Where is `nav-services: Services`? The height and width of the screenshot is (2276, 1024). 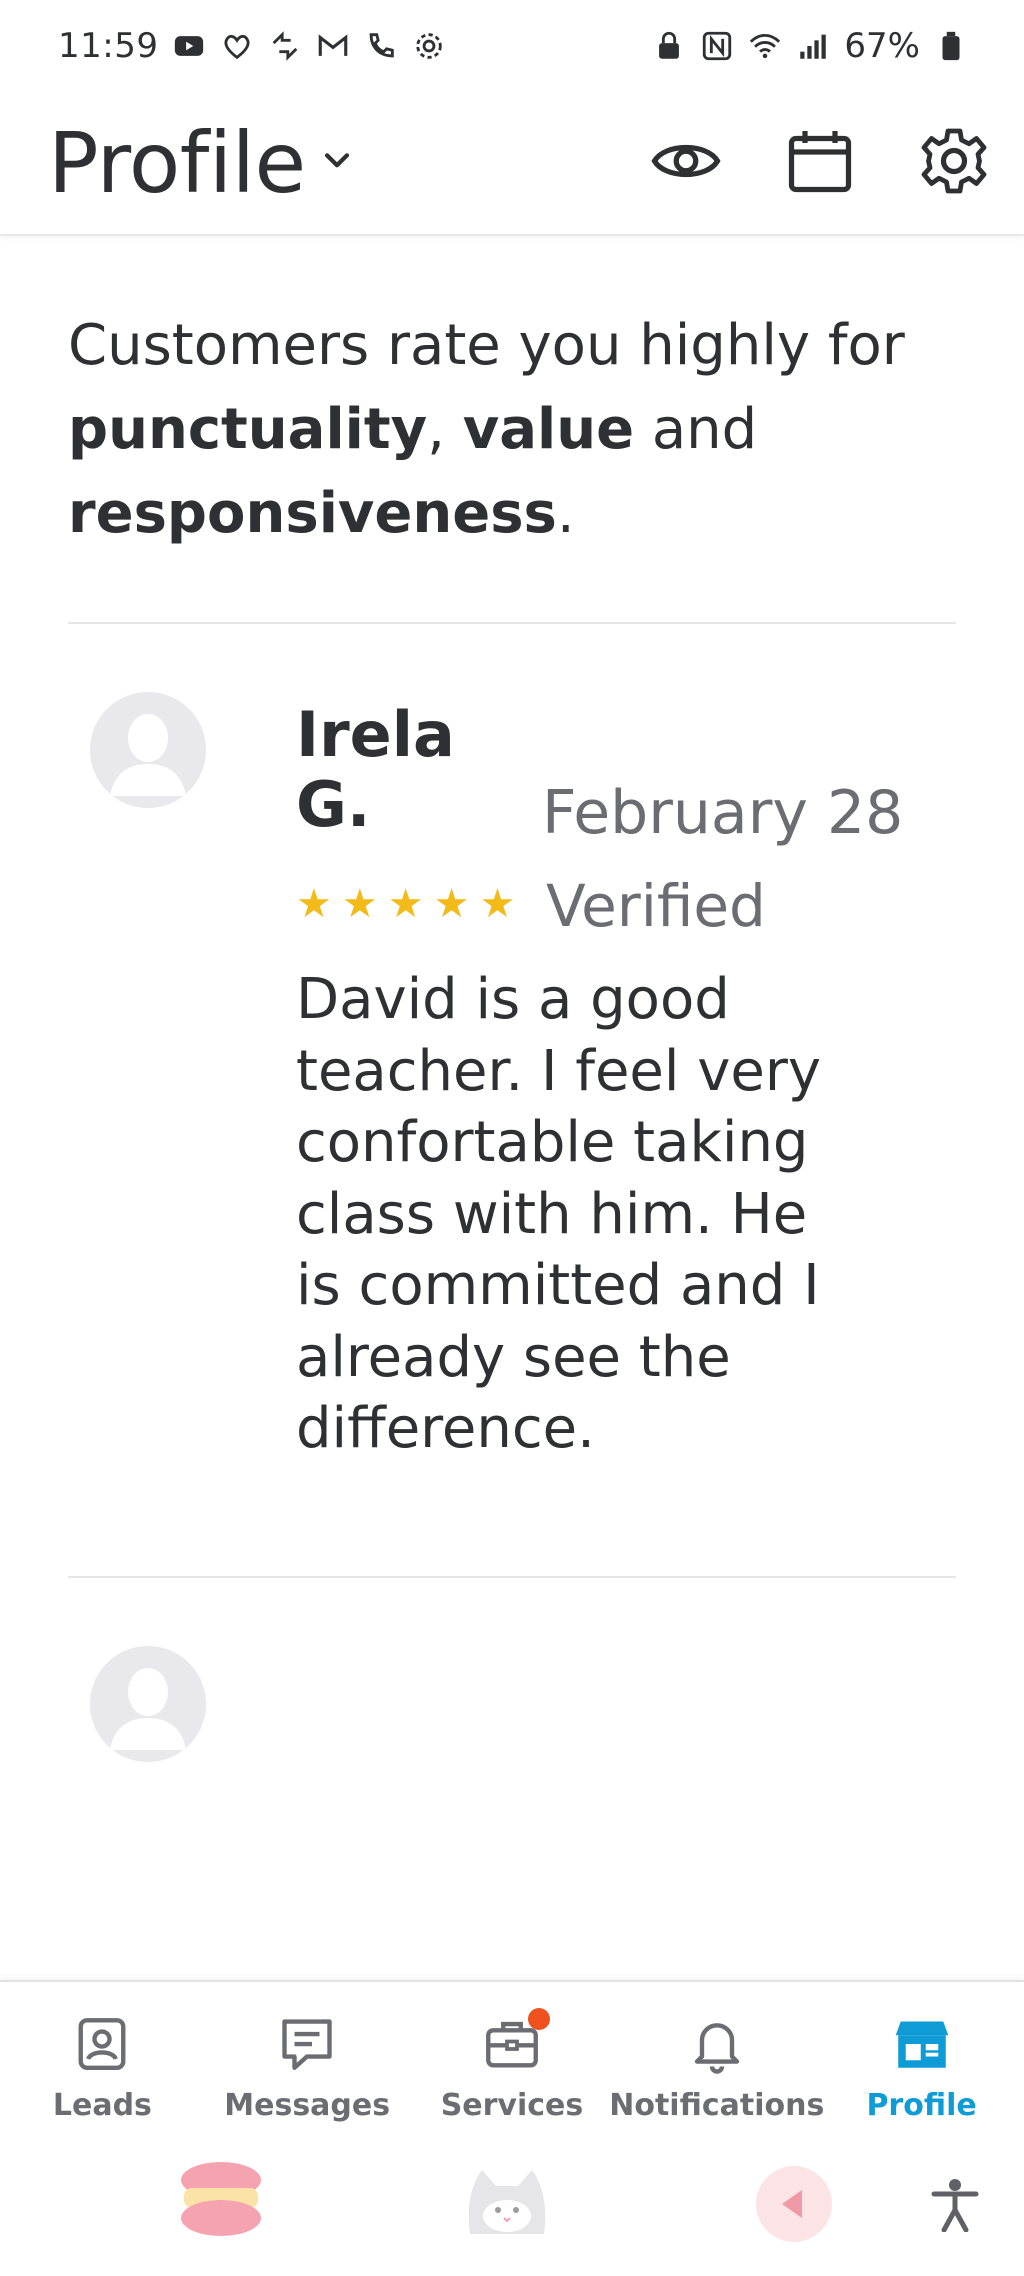
nav-services: Services is located at coordinates (512, 2065).